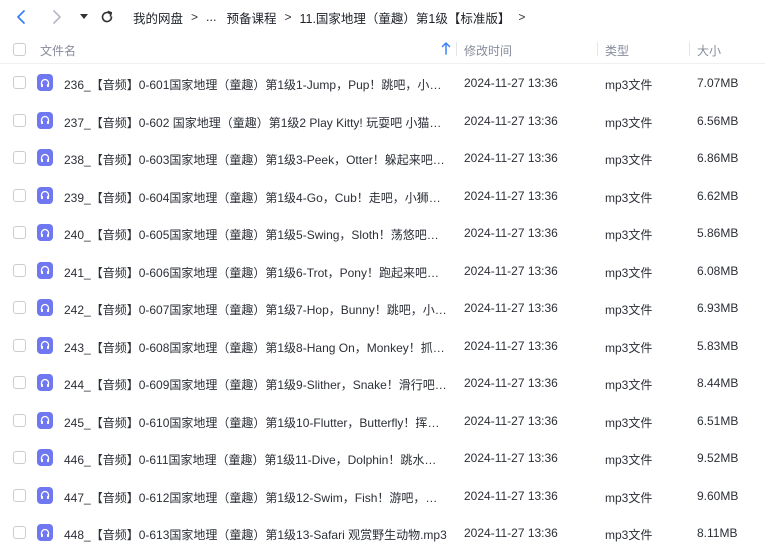 This screenshot has width=765, height=550. What do you see at coordinates (718, 420) in the screenshot?
I see `file-size: 6.51MB` at bounding box center [718, 420].